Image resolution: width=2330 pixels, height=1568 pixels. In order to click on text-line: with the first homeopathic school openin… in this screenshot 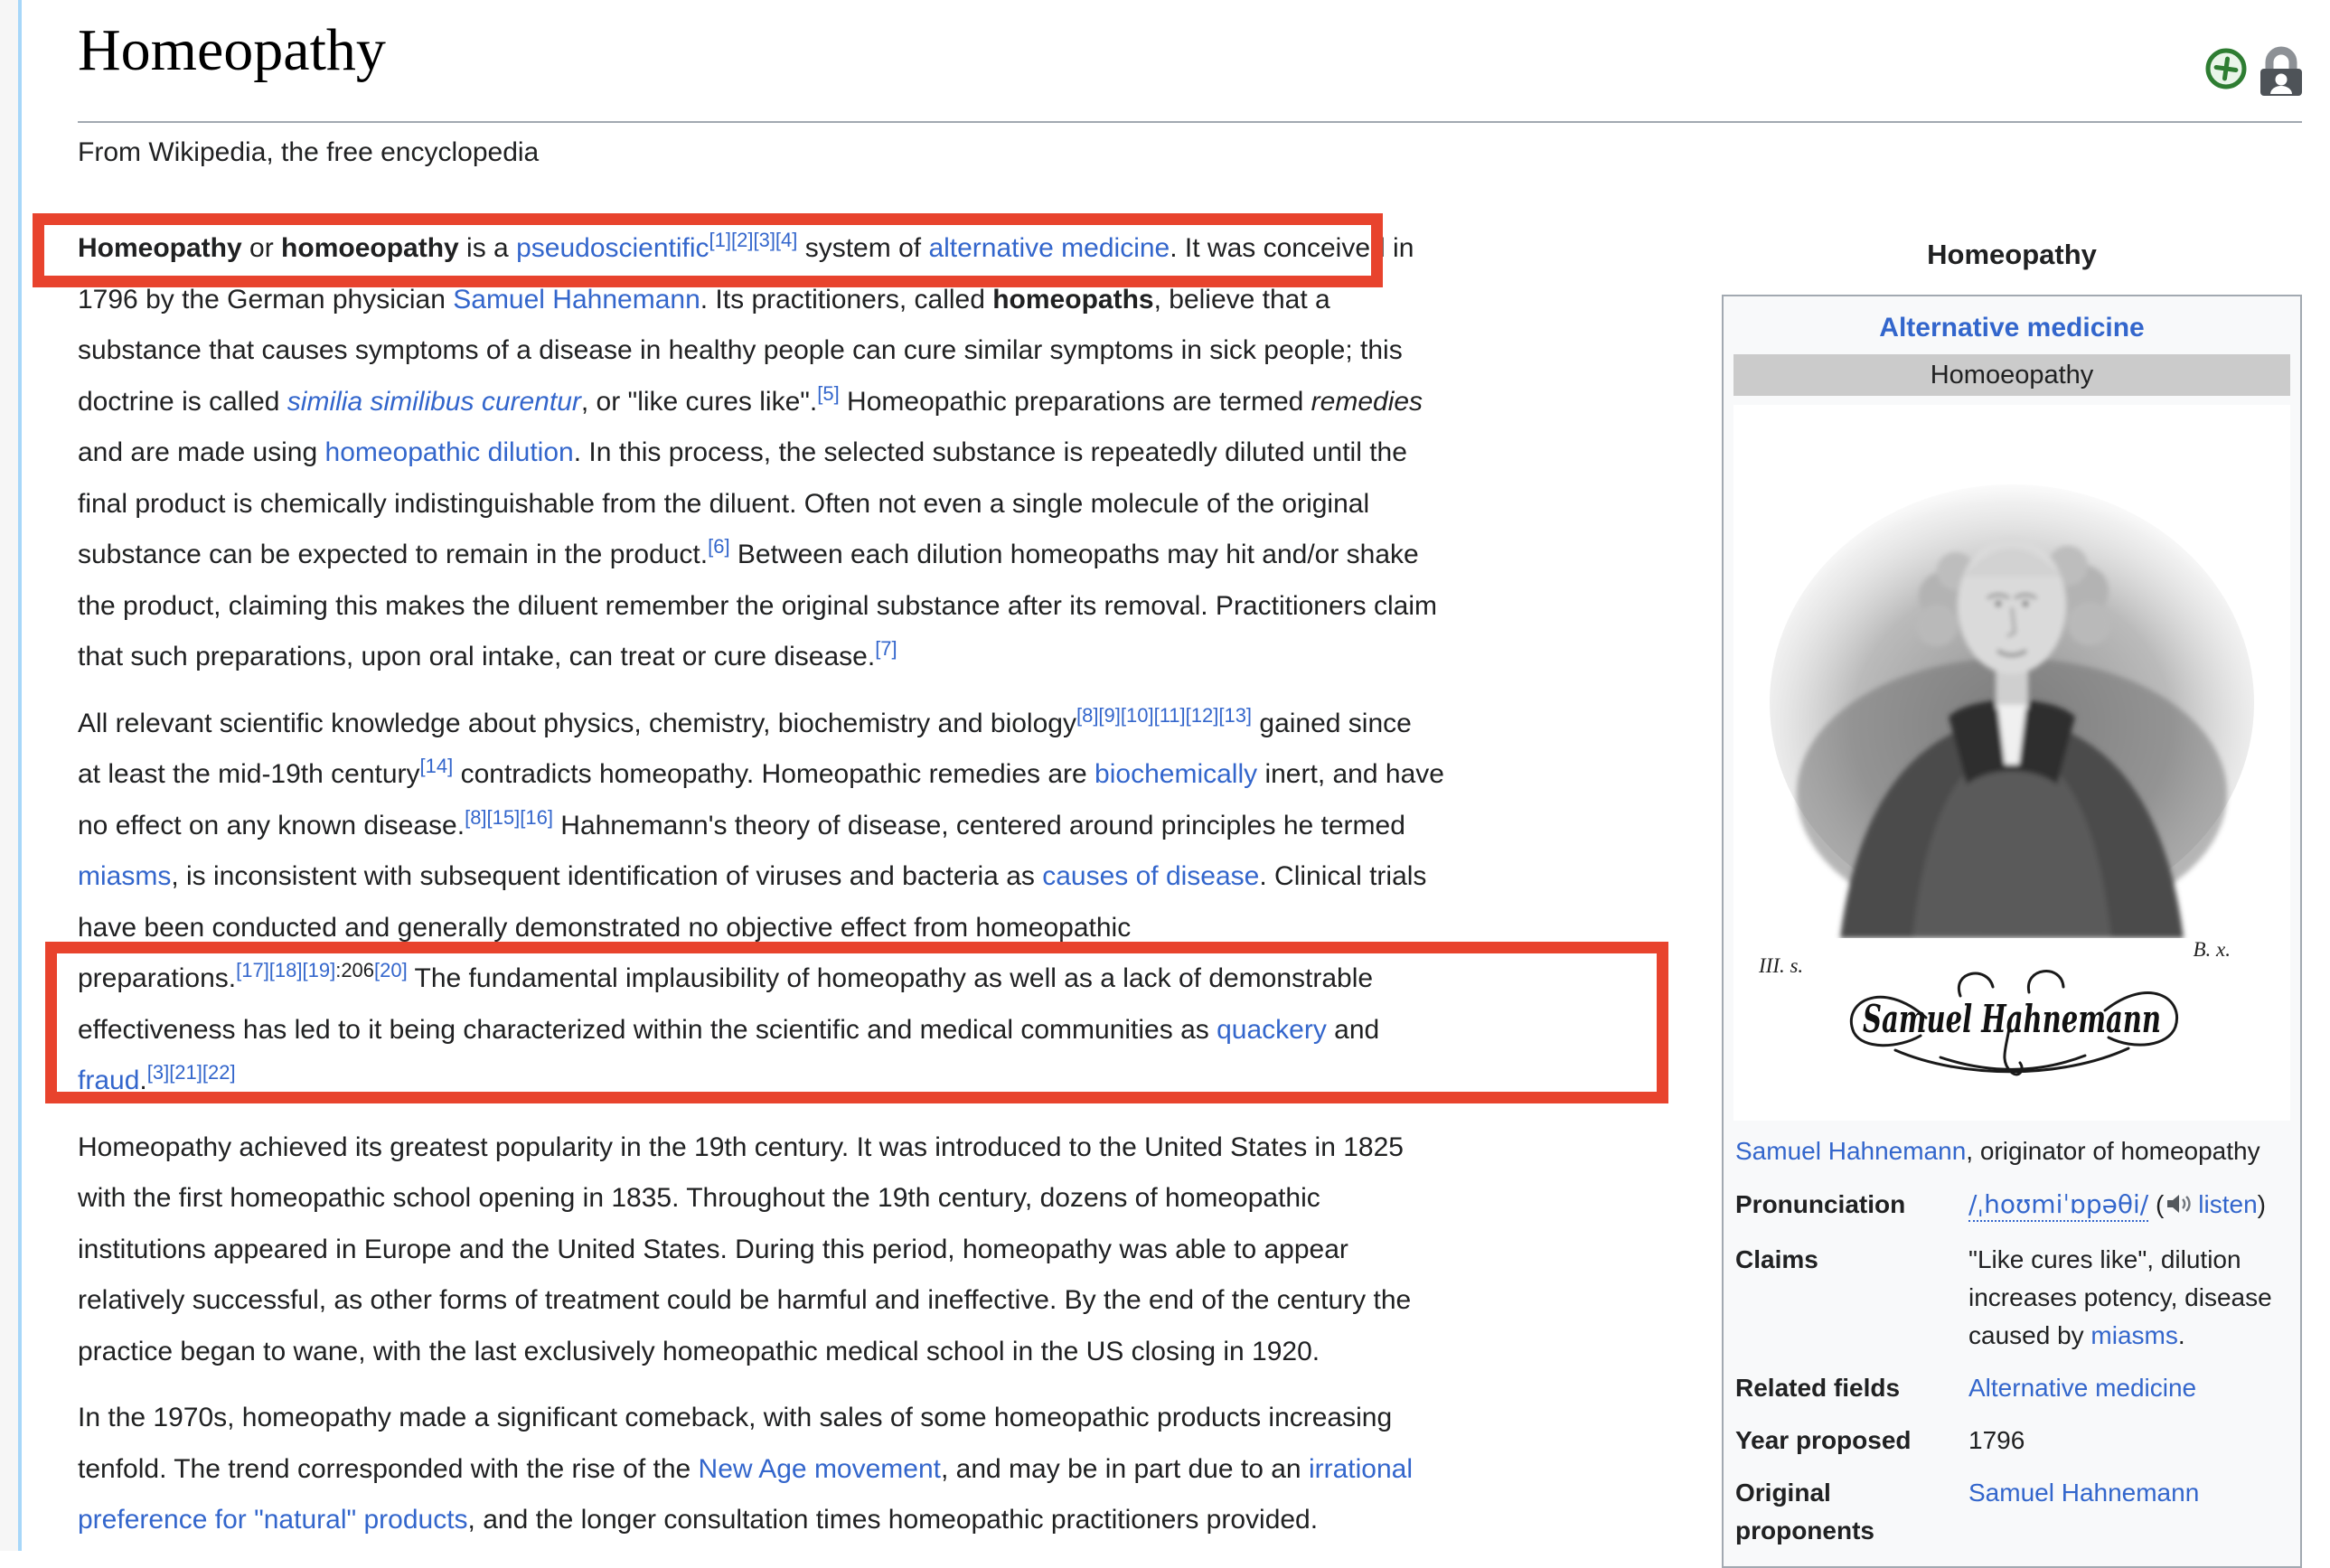, I will do `click(887, 1199)`.